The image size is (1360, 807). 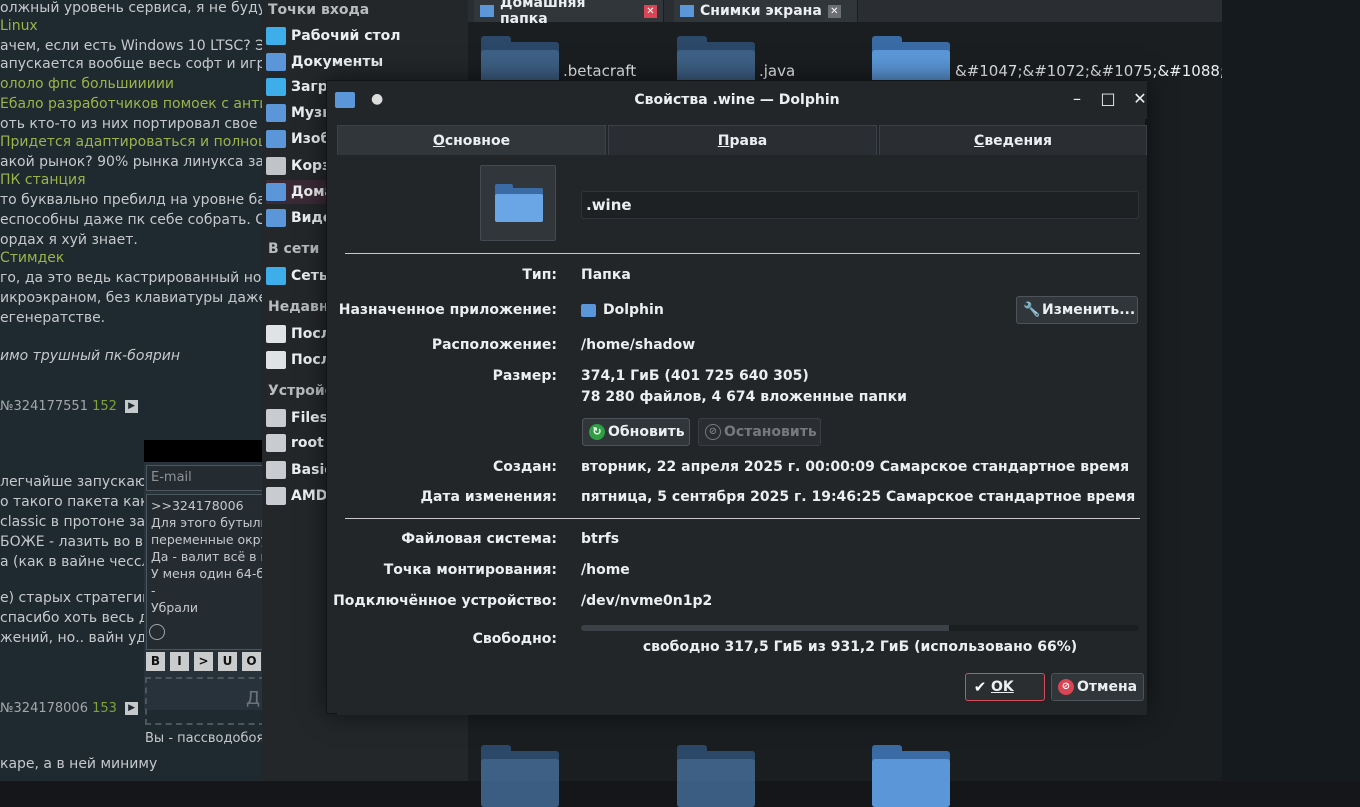 I want to click on trash-icon, so click(x=276, y=166).